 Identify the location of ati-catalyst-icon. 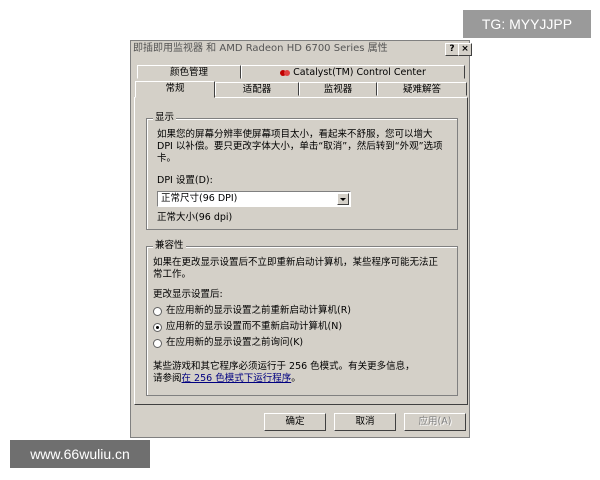
(285, 72).